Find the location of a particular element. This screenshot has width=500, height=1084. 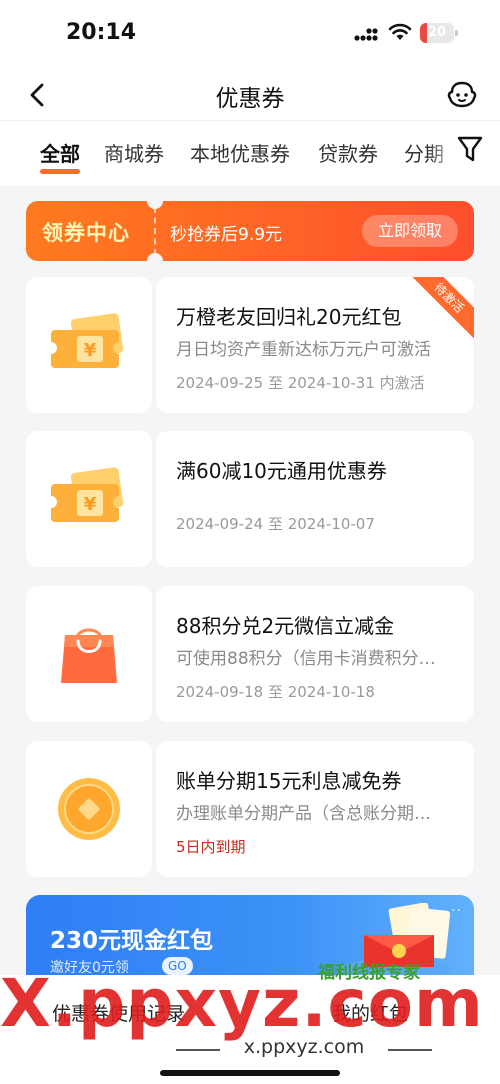

active-tab-indicator is located at coordinates (60, 171).